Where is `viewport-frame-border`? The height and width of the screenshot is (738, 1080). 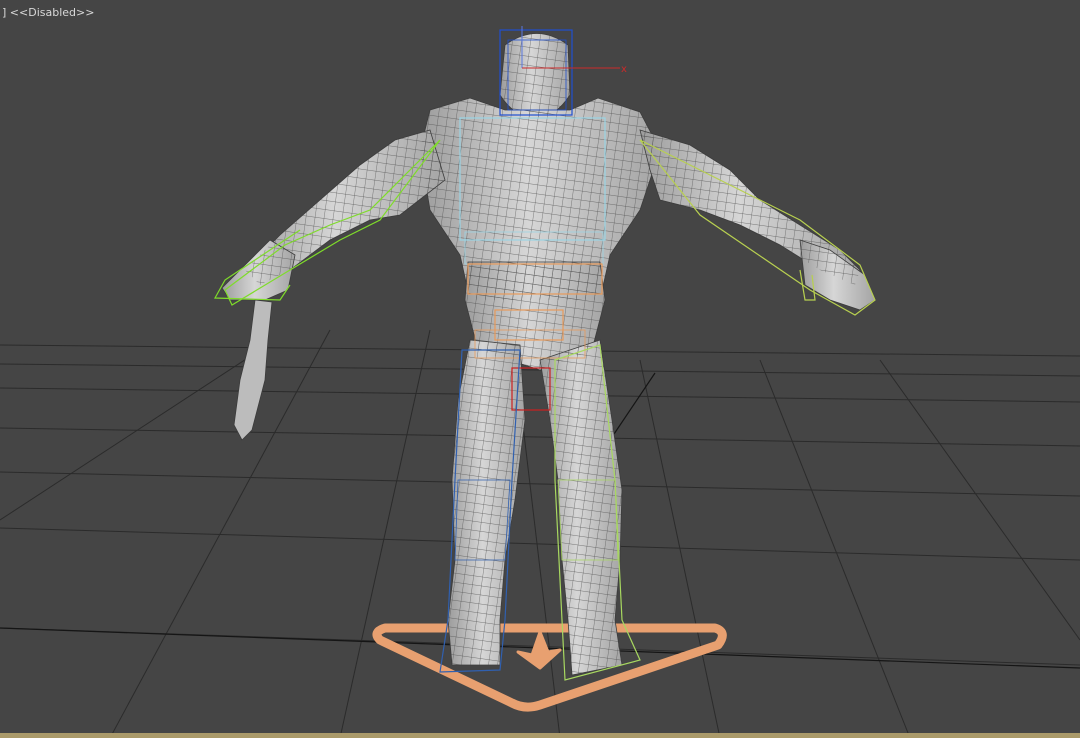 viewport-frame-border is located at coordinates (540, 735).